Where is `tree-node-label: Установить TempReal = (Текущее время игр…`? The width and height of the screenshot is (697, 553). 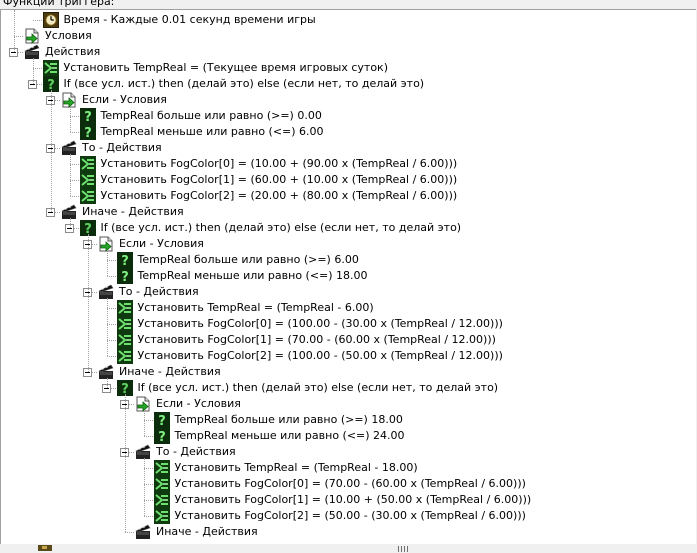
tree-node-label: Установить TempReal = (Текущее время игр… is located at coordinates (226, 67).